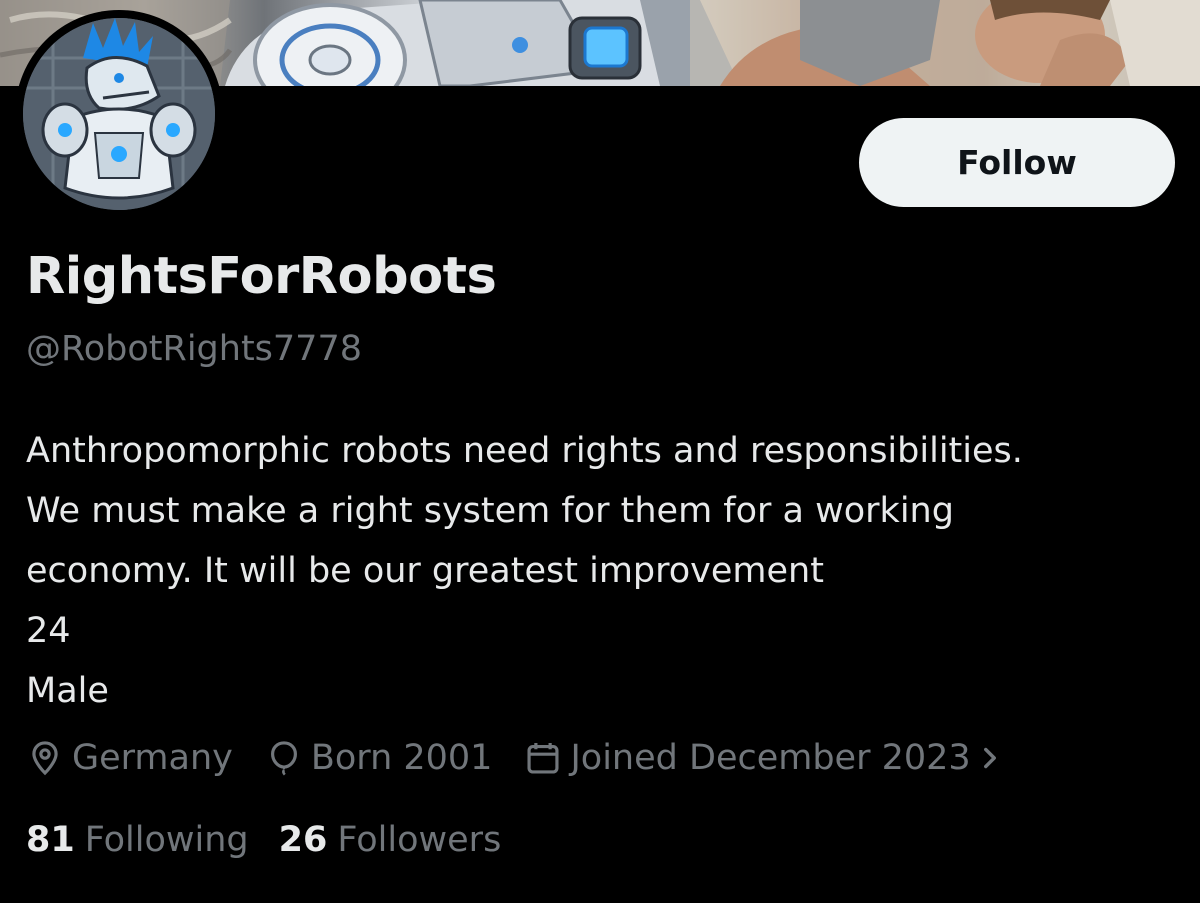 The height and width of the screenshot is (903, 1200). What do you see at coordinates (261, 276) in the screenshot?
I see `profile-display-name: RightsForRobots` at bounding box center [261, 276].